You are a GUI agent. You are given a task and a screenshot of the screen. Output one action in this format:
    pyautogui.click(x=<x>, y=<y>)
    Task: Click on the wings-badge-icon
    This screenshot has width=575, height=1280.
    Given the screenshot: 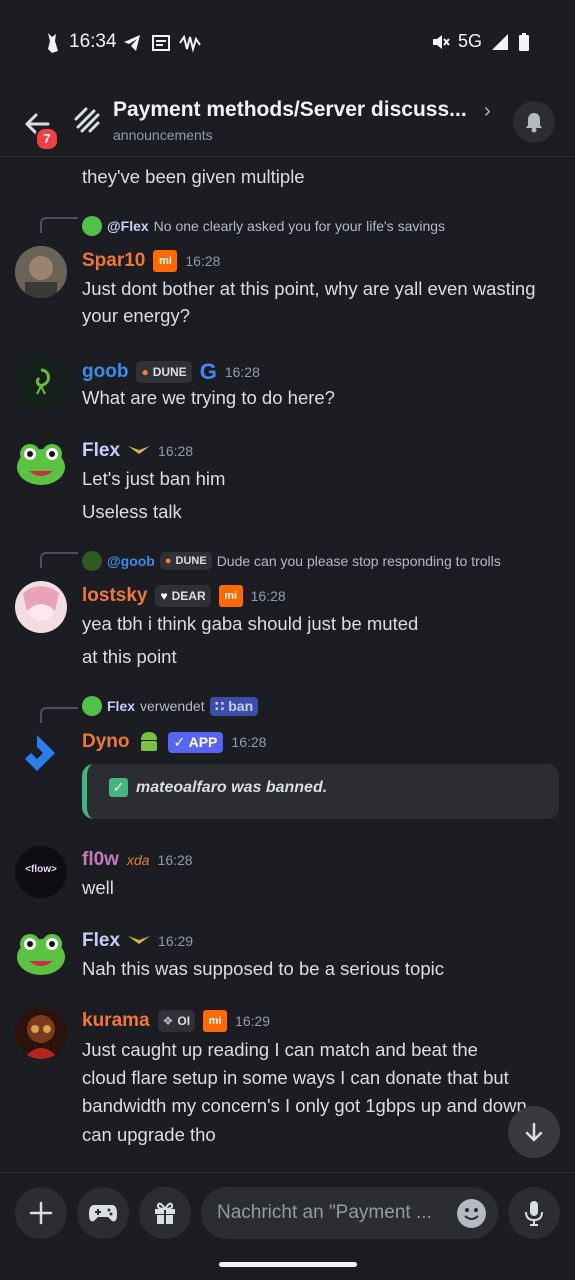 What is the action you would take?
    pyautogui.click(x=139, y=940)
    